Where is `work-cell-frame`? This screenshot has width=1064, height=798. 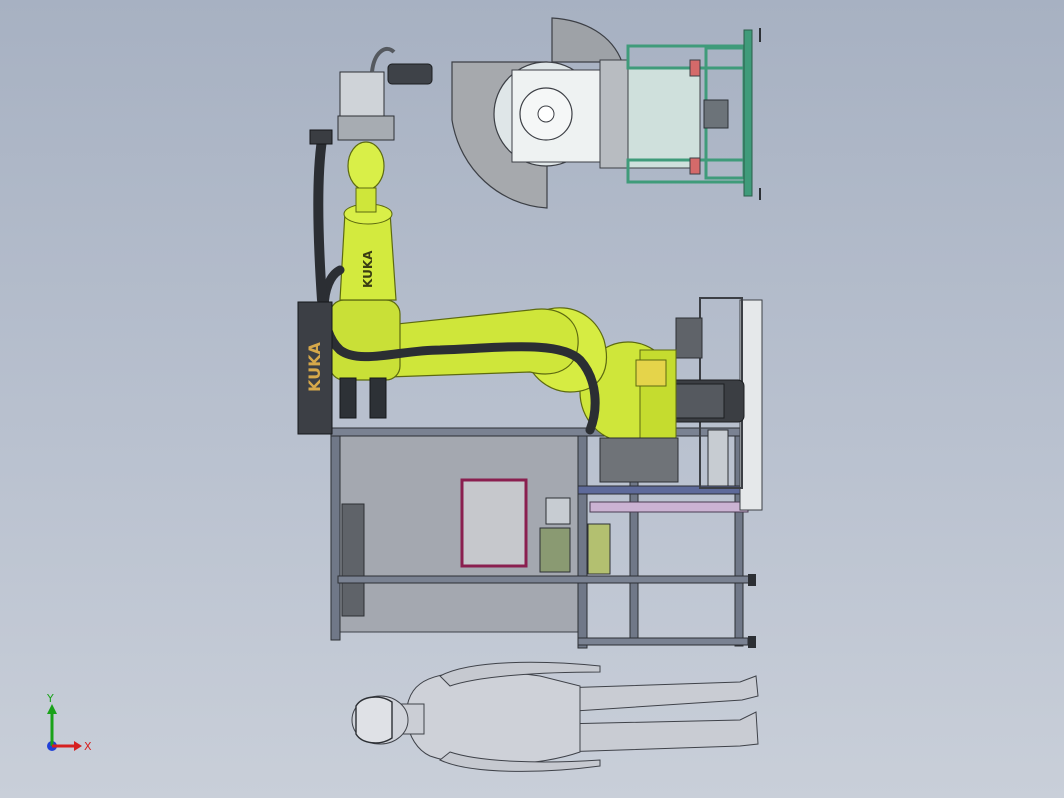
work-cell-frame is located at coordinates (545, 536).